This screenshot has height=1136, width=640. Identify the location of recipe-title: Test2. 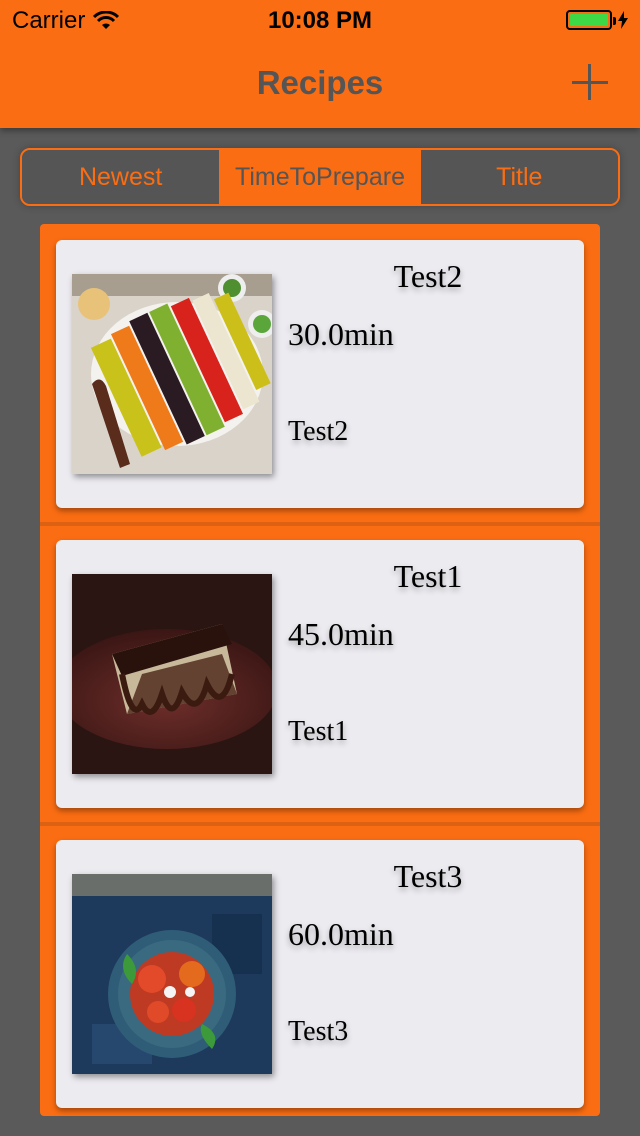
(428, 276).